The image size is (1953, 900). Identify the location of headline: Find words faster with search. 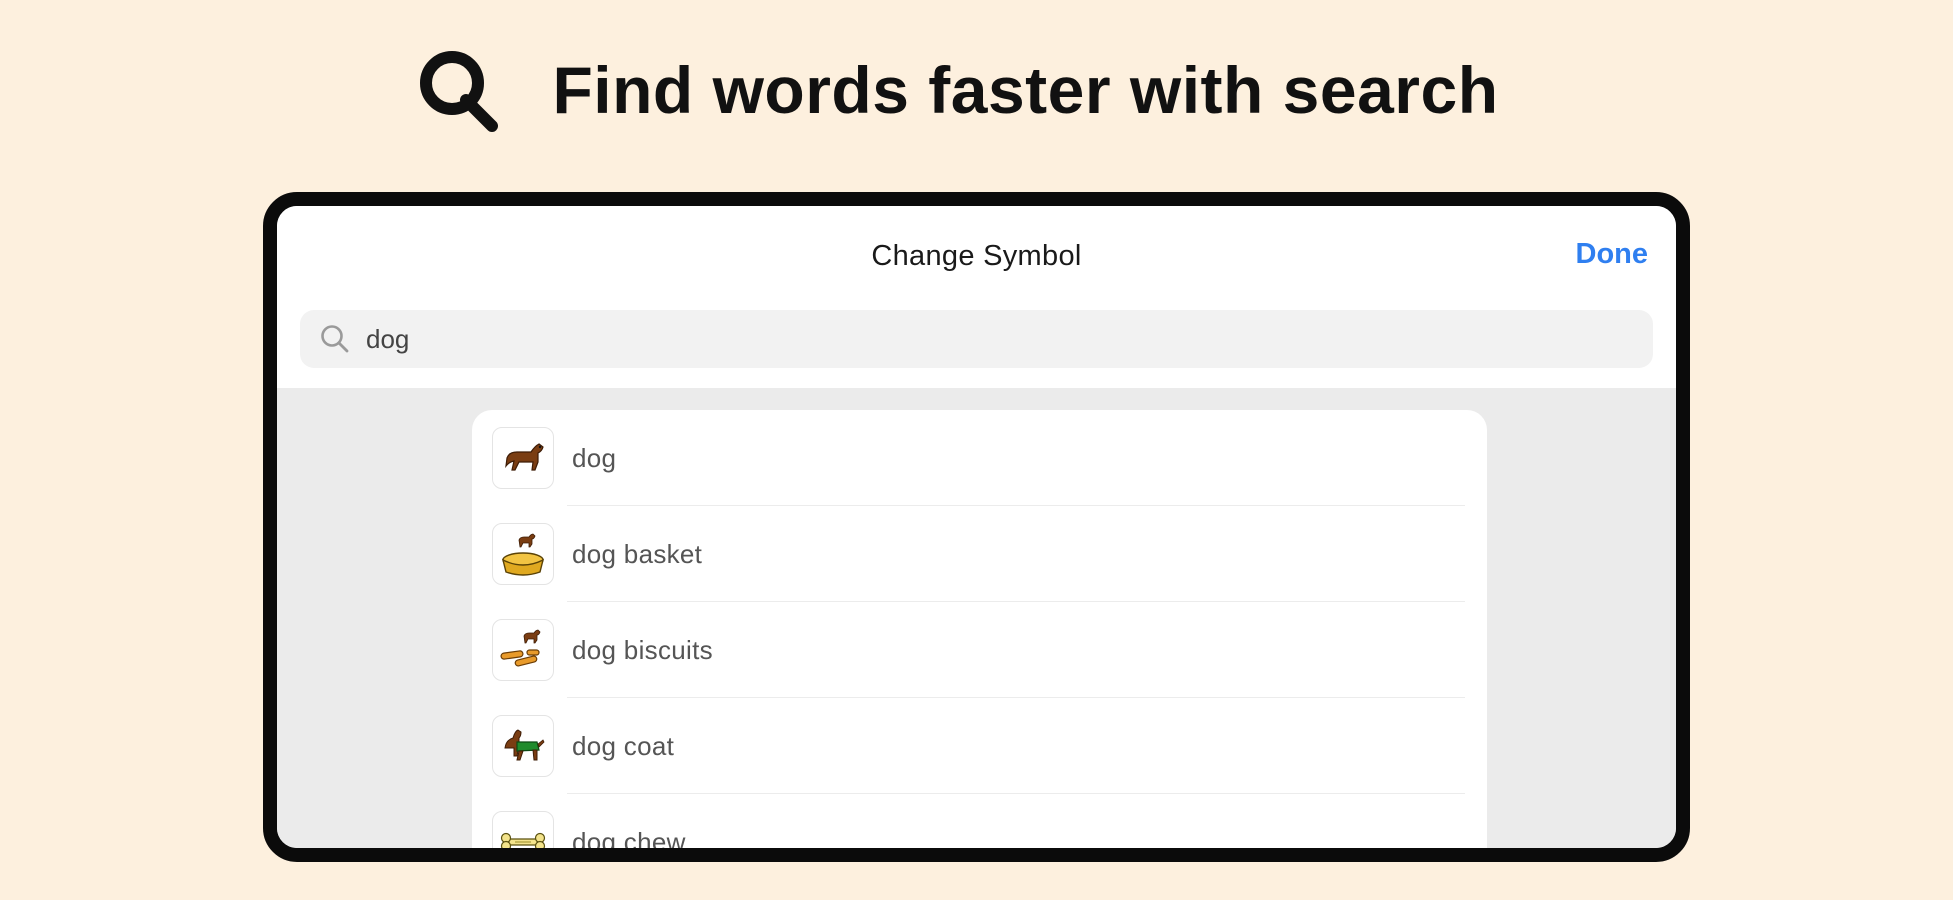
(976, 90).